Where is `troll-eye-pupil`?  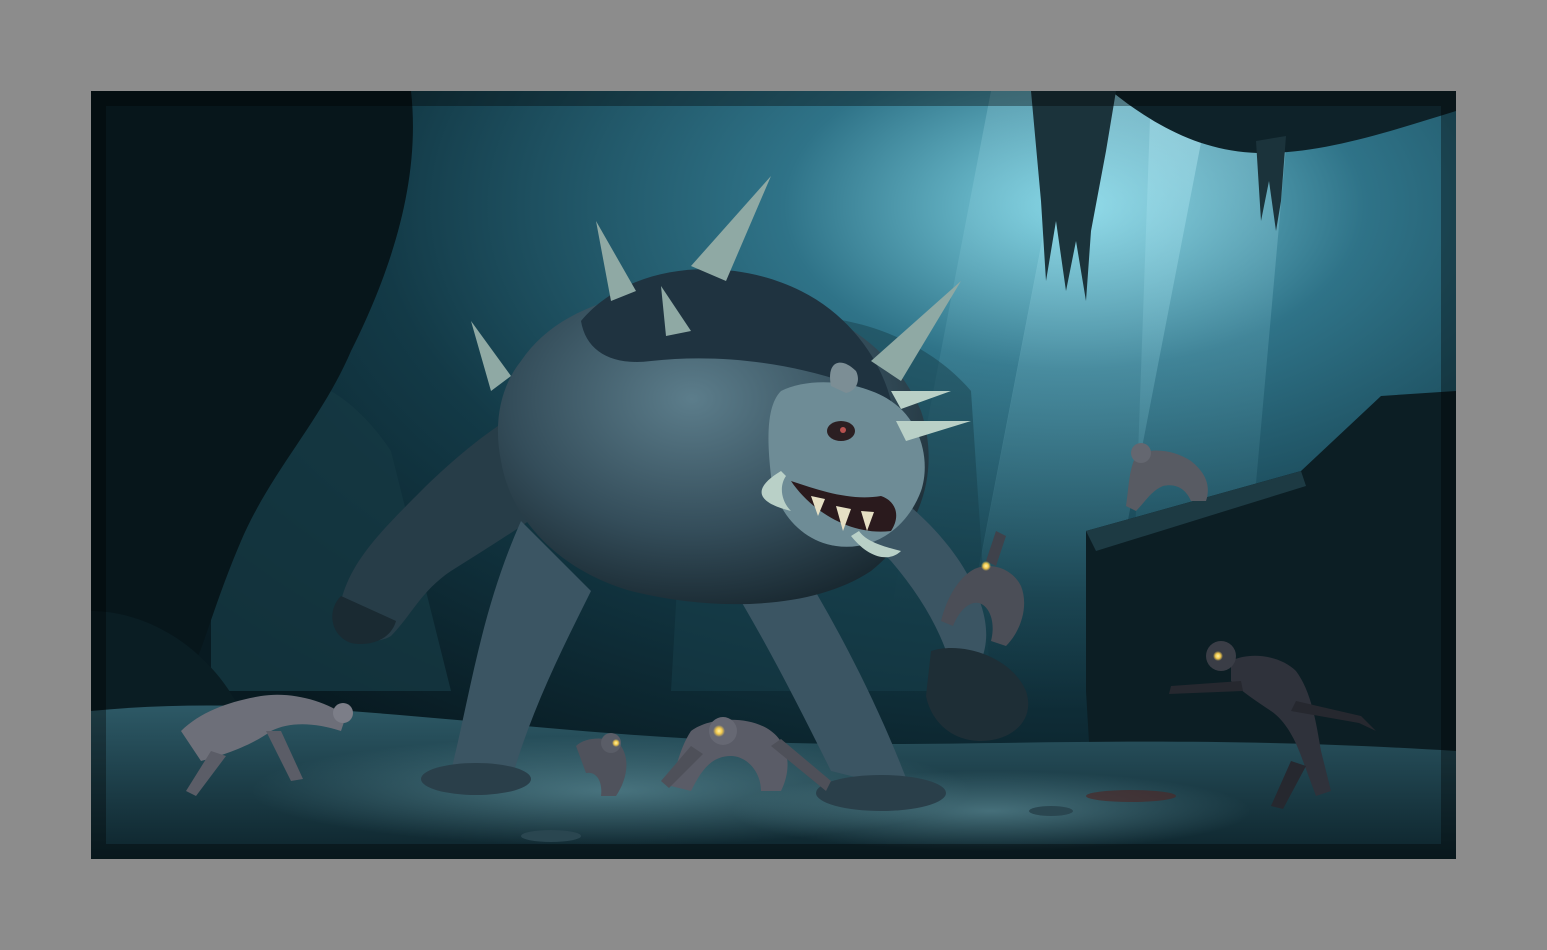 troll-eye-pupil is located at coordinates (843, 430).